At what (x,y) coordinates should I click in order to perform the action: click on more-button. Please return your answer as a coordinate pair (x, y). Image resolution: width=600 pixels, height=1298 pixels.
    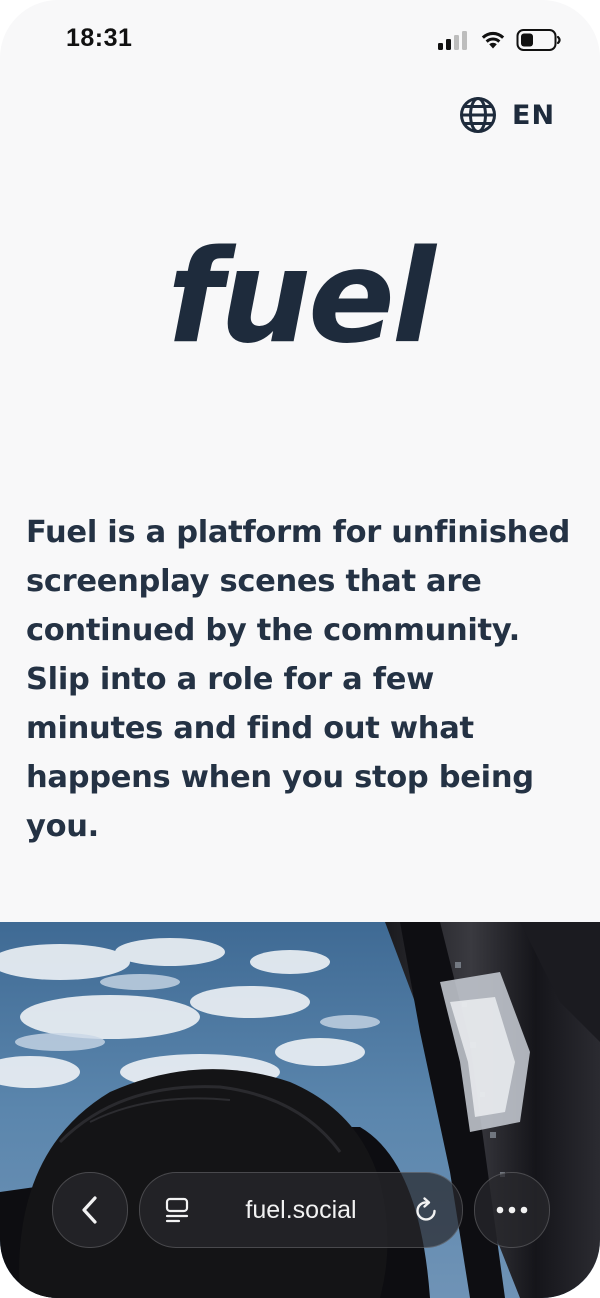
    Looking at the image, I should click on (512, 1210).